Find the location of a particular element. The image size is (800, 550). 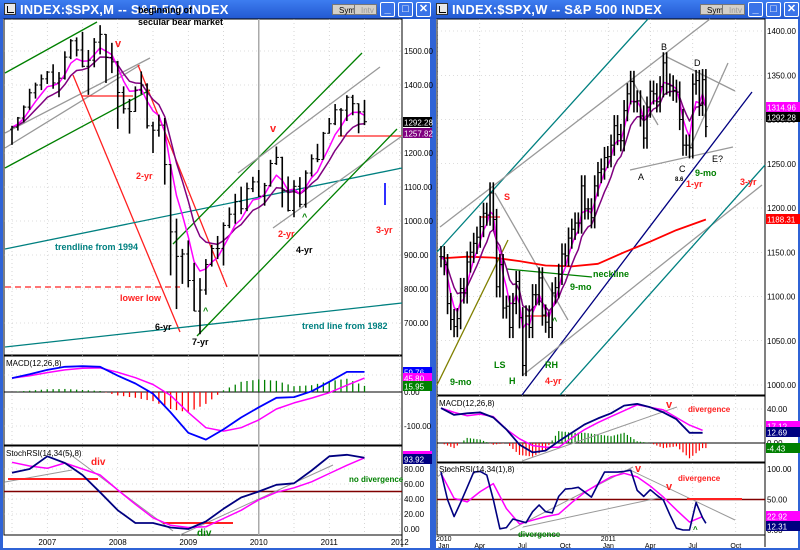

monthly-histogram-tag: 15.95 is located at coordinates (414, 387).